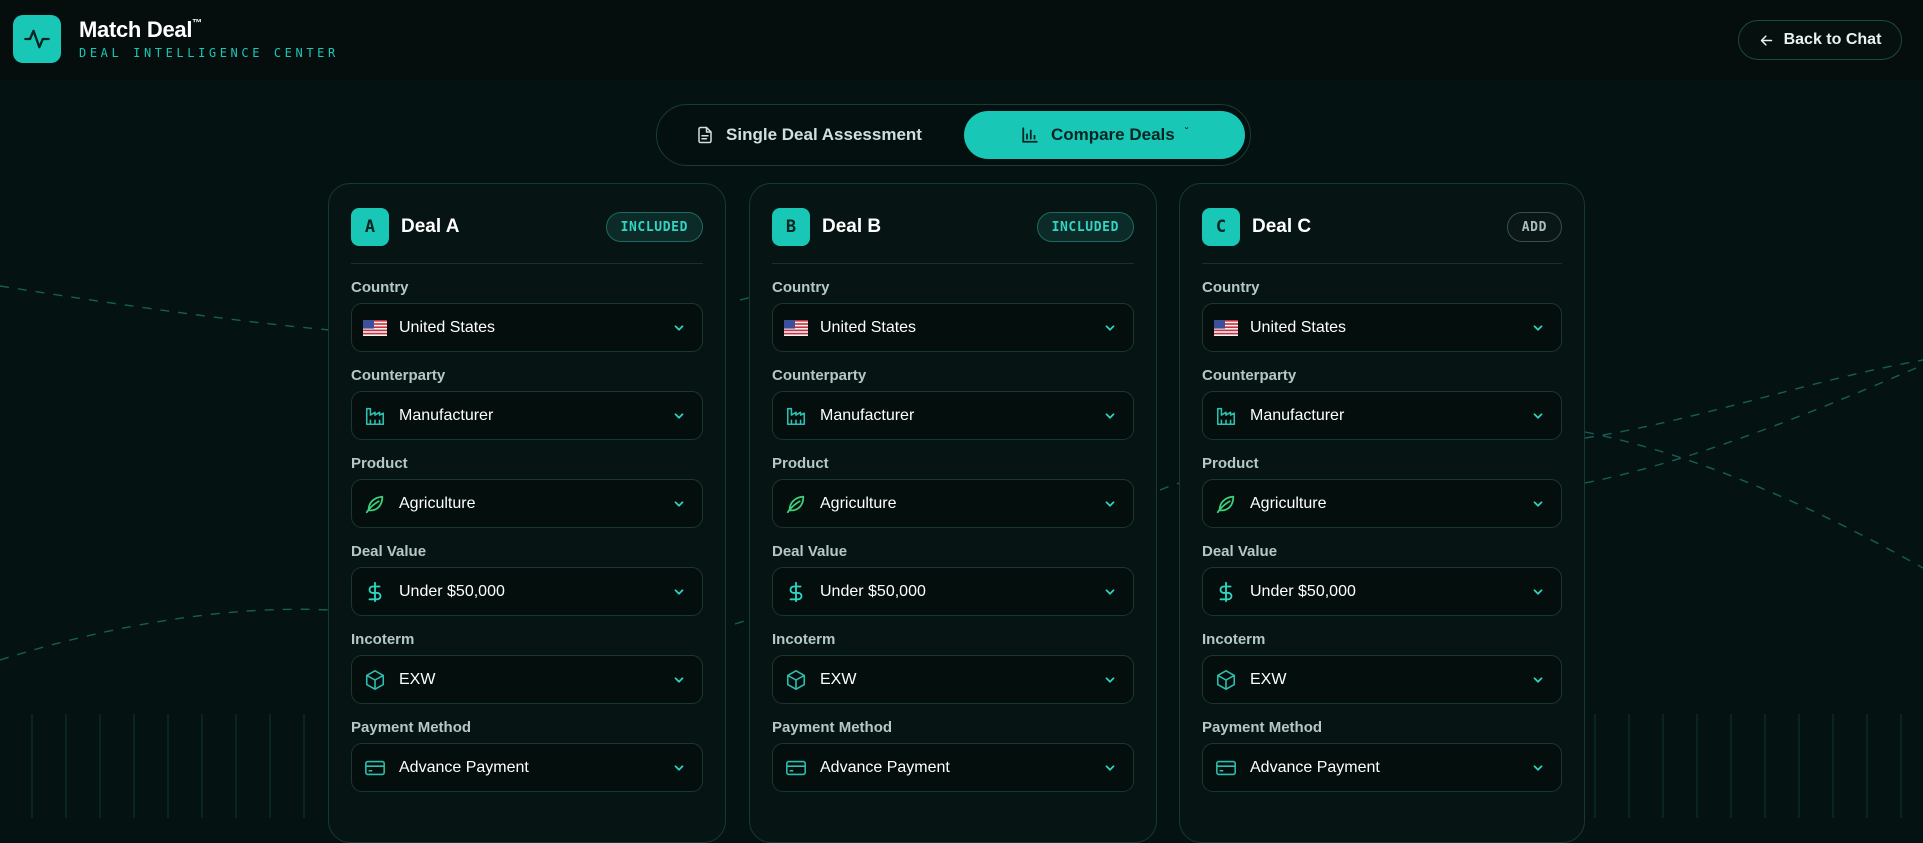  What do you see at coordinates (197, 23) in the screenshot?
I see `trademark-mark: ™` at bounding box center [197, 23].